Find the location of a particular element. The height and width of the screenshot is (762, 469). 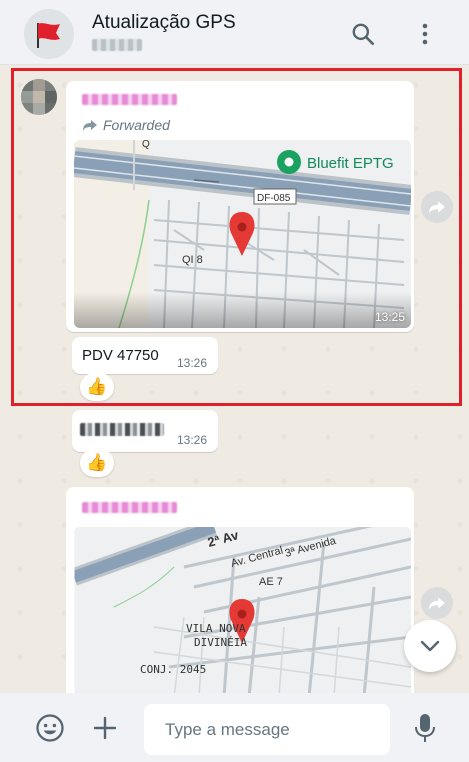

message-time: 13:25 is located at coordinates (389, 317).